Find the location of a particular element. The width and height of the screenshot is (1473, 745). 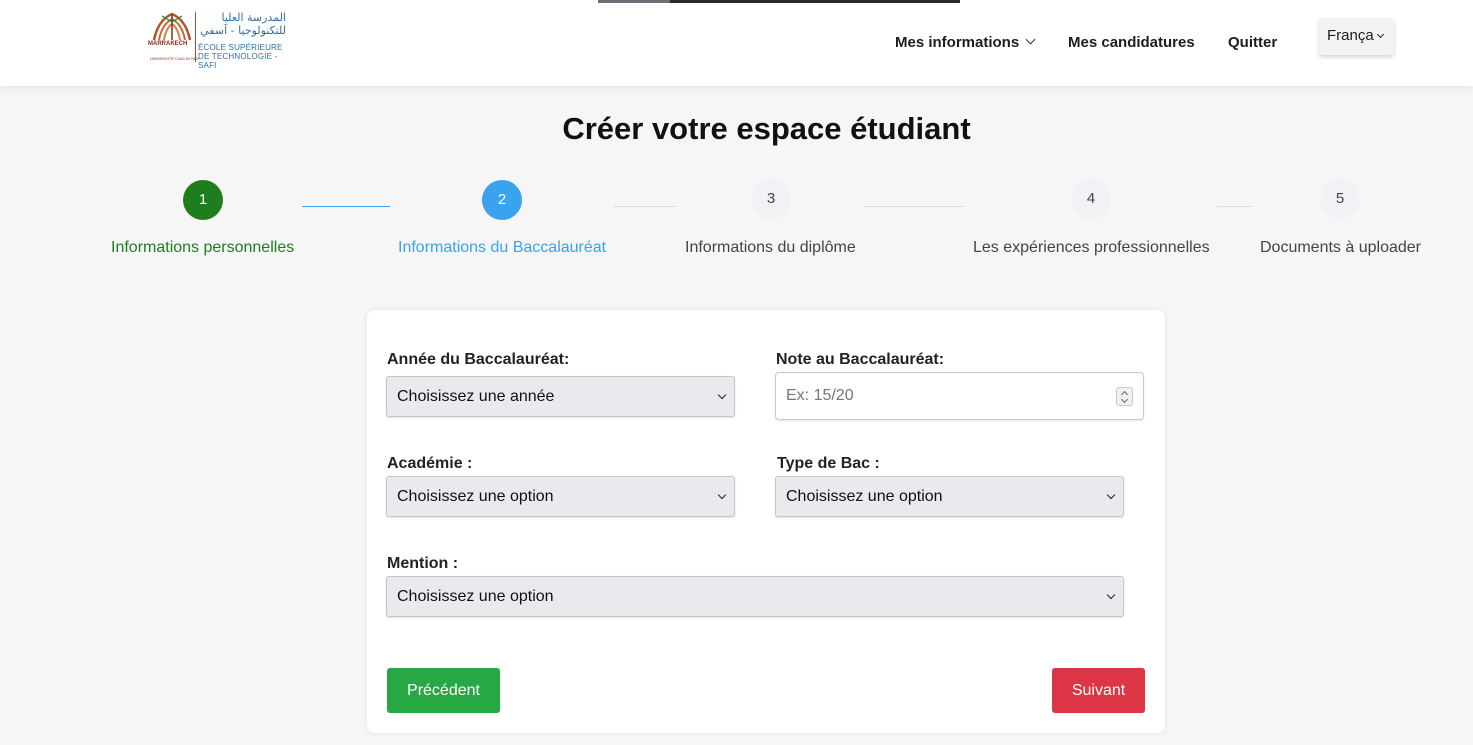

logo-arabic-text: المدرسة العليا للتكنولوجيا - آسفي is located at coordinates (240, 24).